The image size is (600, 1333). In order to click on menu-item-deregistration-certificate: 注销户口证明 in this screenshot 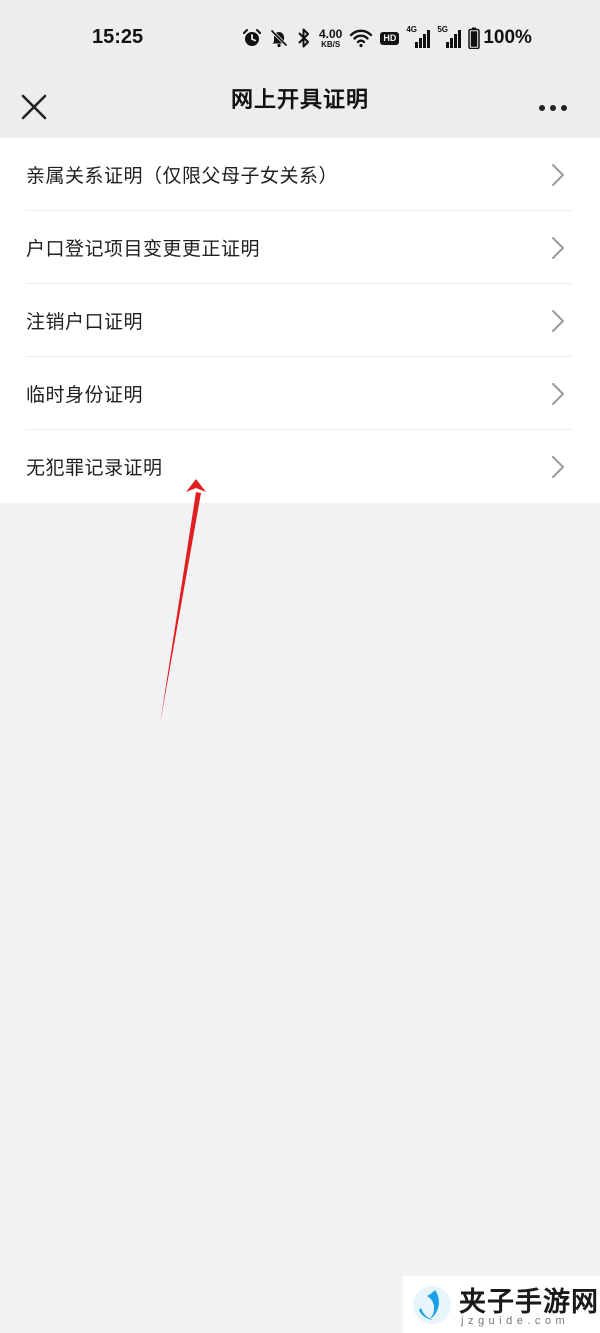, I will do `click(300, 320)`.